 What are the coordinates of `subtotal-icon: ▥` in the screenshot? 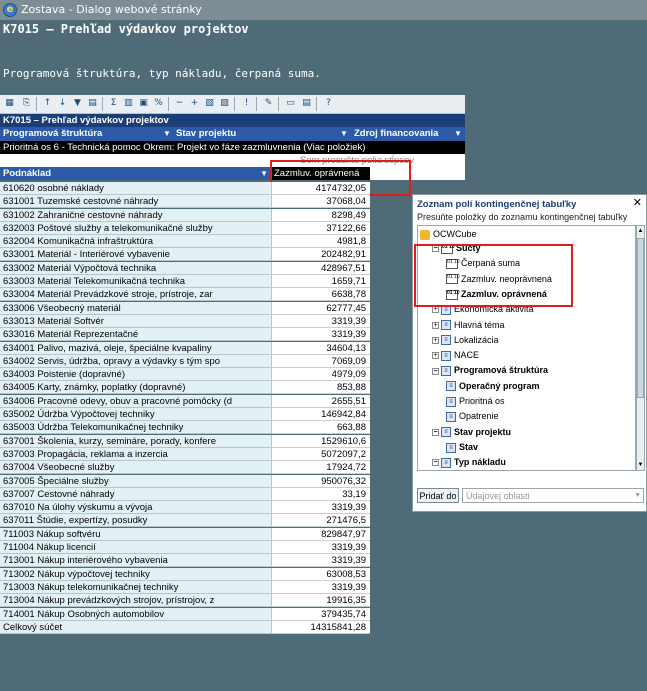 It's located at (128, 103).